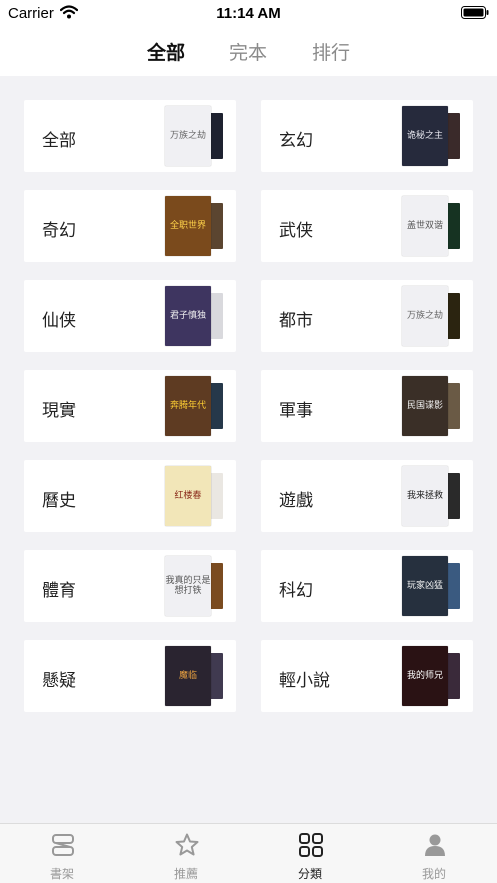 The width and height of the screenshot is (497, 883). Describe the element at coordinates (367, 316) in the screenshot. I see `category-card: 都市 万族之劫` at that location.